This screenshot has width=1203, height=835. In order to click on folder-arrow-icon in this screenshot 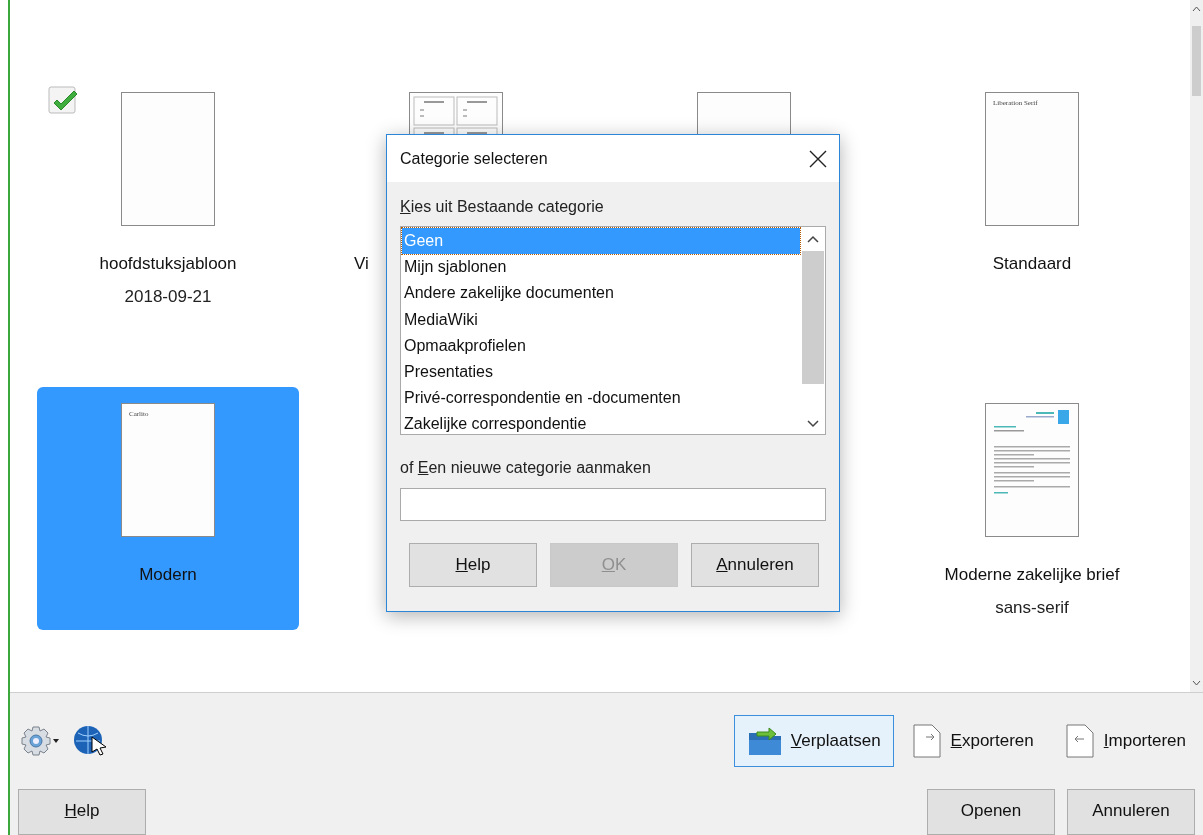, I will do `click(764, 741)`.